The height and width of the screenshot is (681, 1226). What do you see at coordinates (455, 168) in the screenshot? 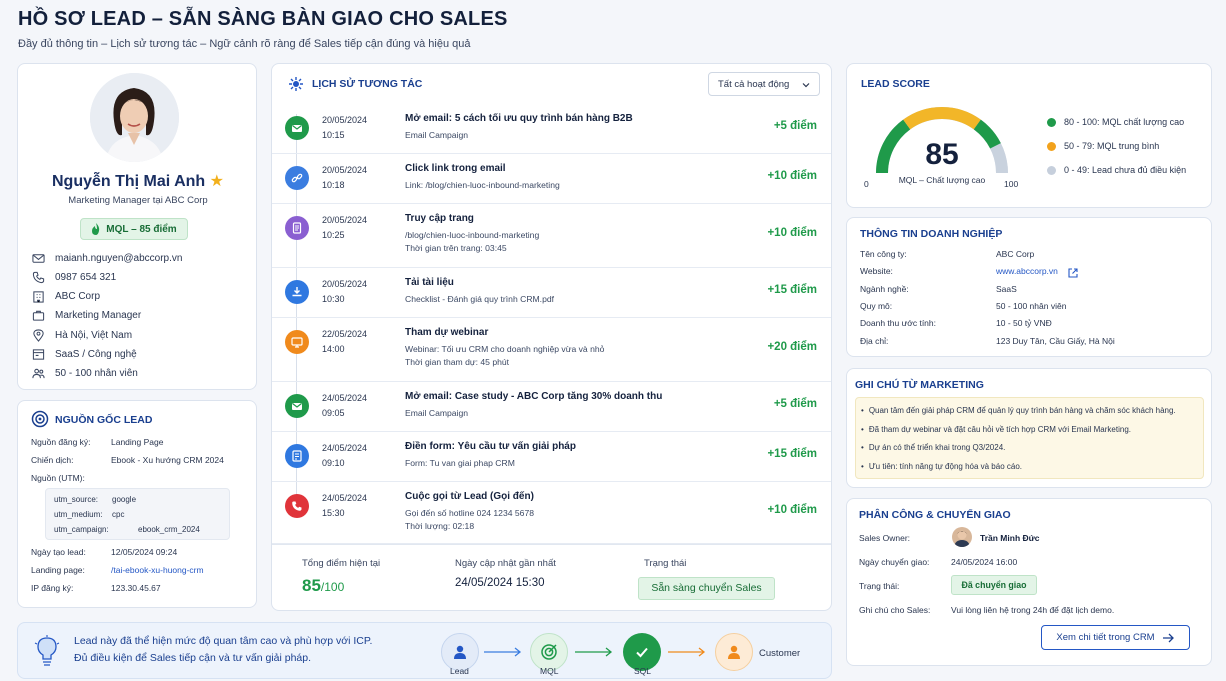
I see `timeline-title: Click link trong email` at bounding box center [455, 168].